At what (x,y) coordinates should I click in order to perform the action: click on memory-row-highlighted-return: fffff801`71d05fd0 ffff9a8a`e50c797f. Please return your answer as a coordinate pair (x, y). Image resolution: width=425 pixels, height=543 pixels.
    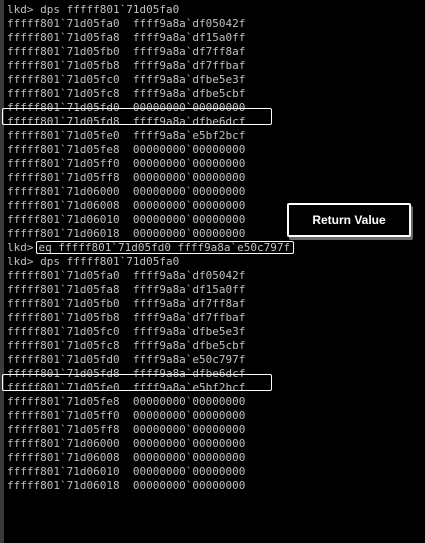
    Looking at the image, I should click on (126, 359).